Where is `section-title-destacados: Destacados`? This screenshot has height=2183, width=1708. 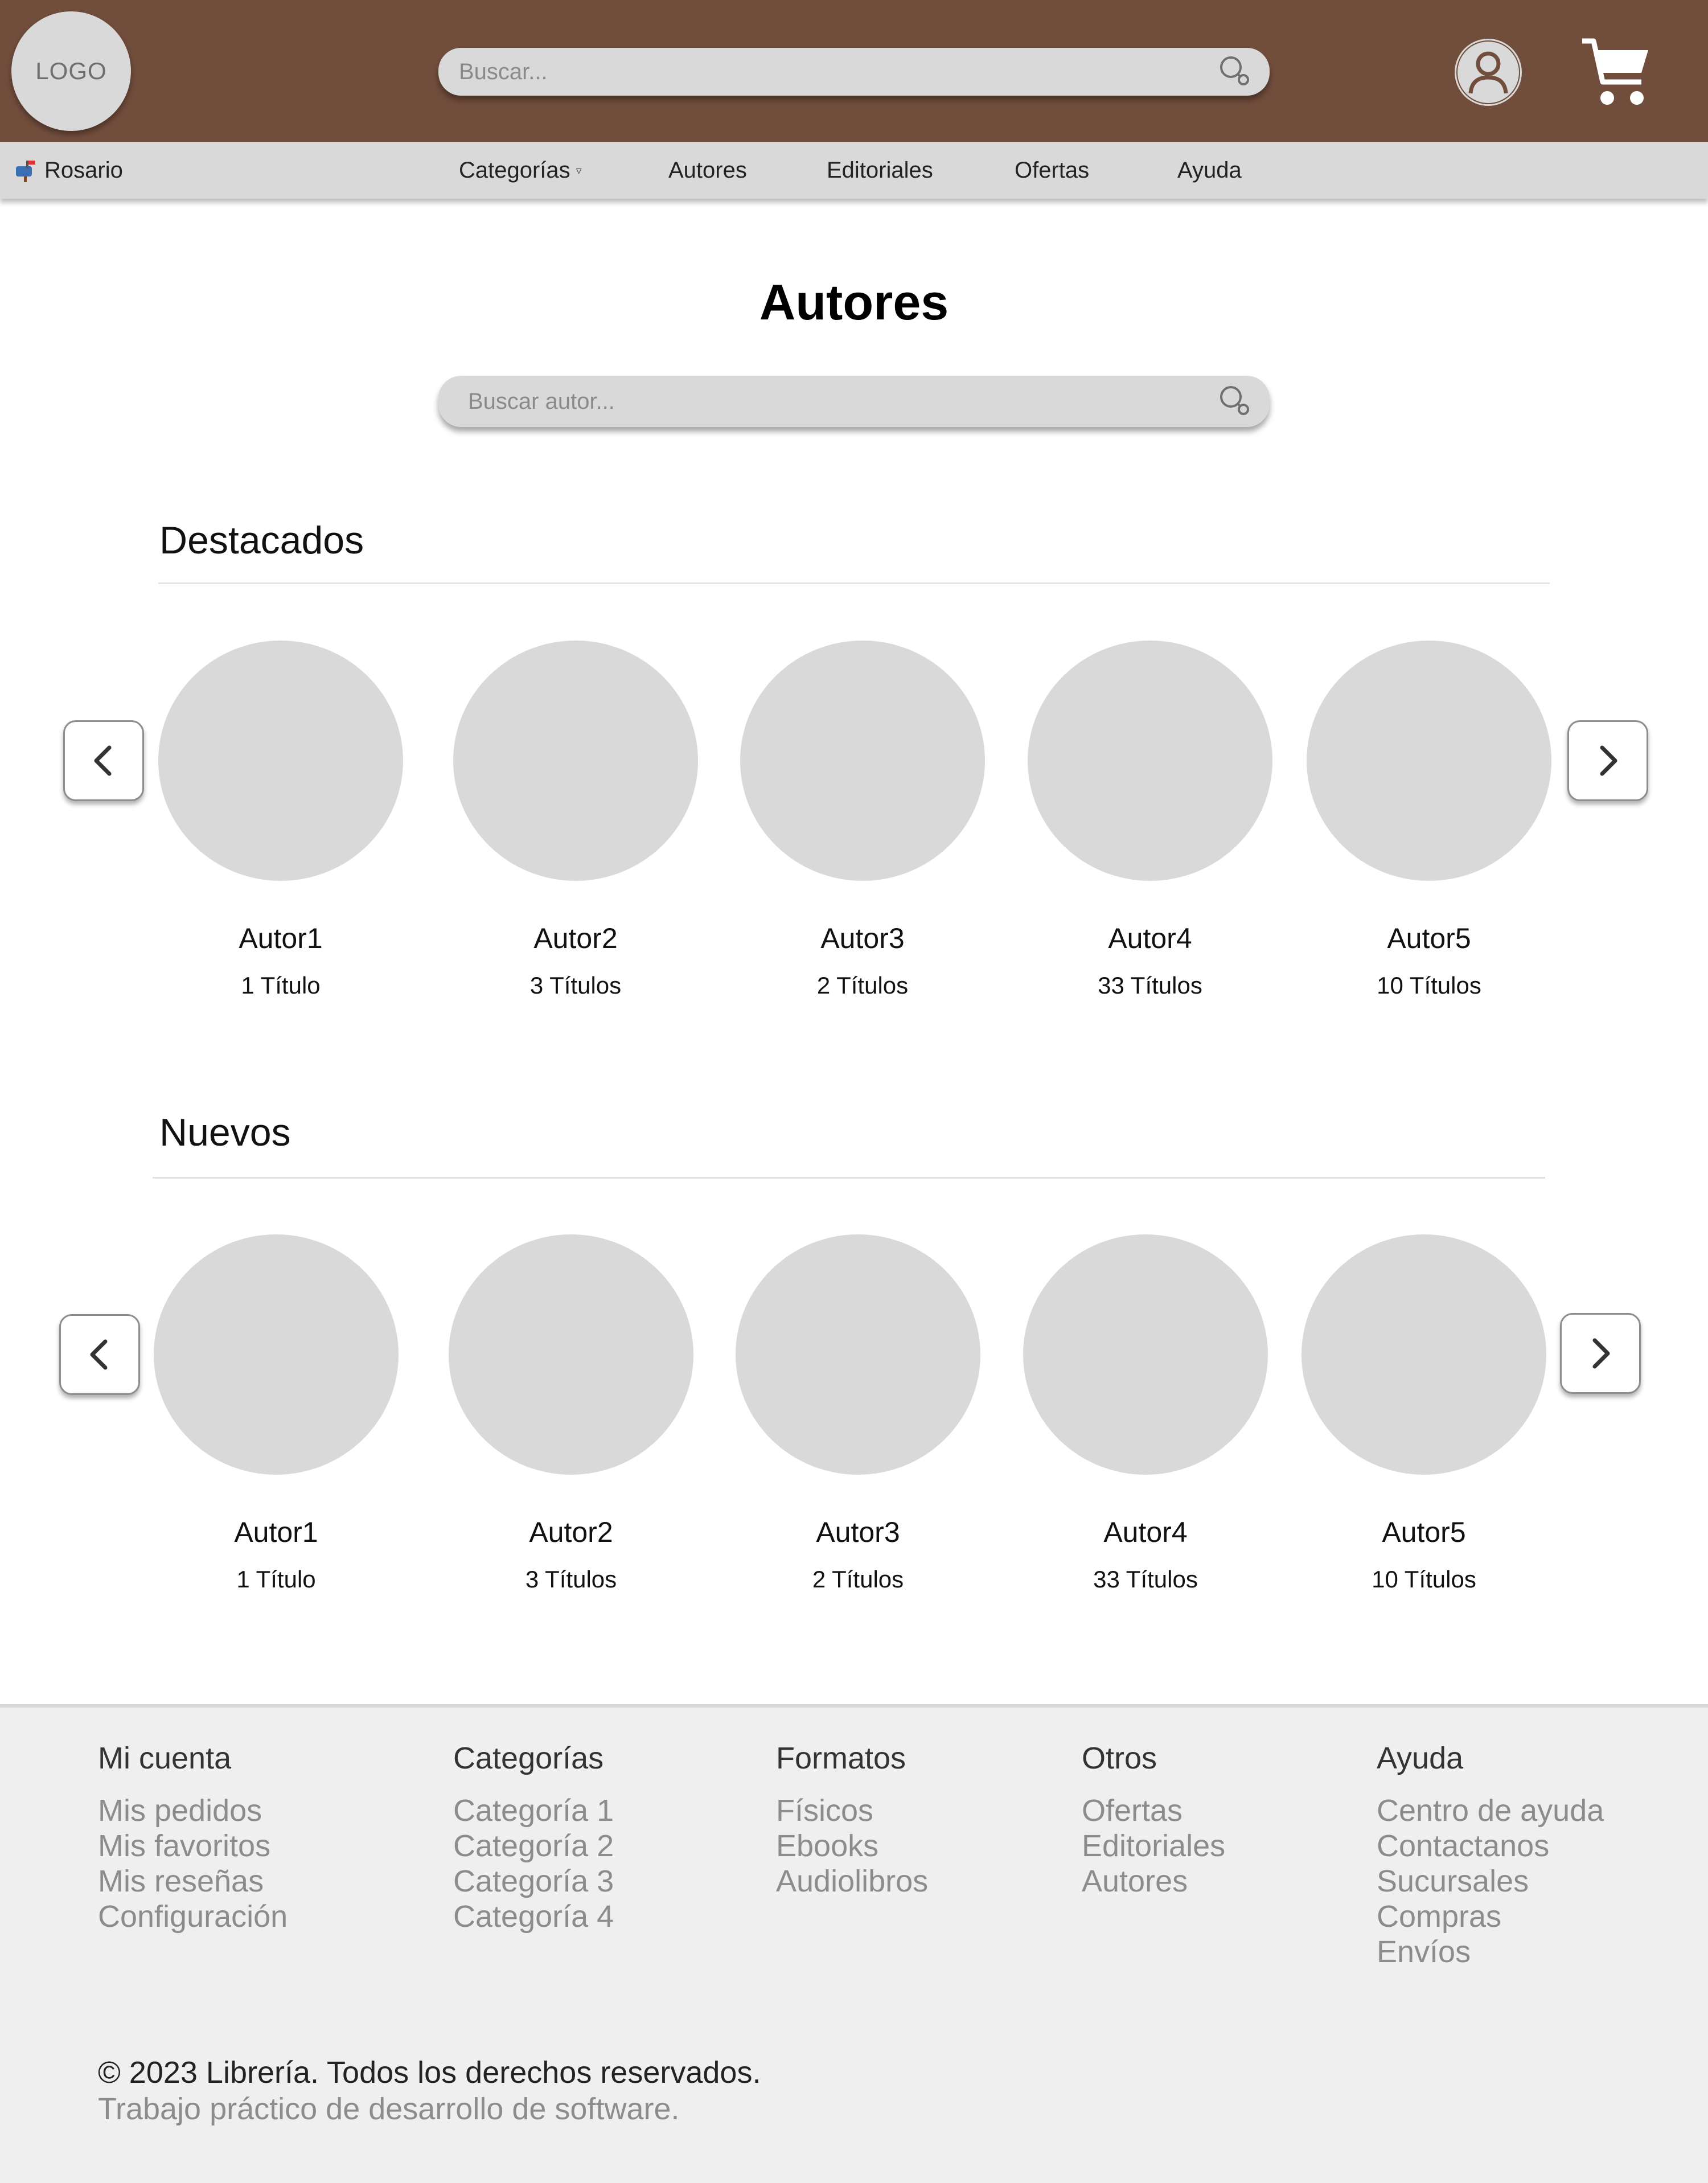 section-title-destacados: Destacados is located at coordinates (261, 540).